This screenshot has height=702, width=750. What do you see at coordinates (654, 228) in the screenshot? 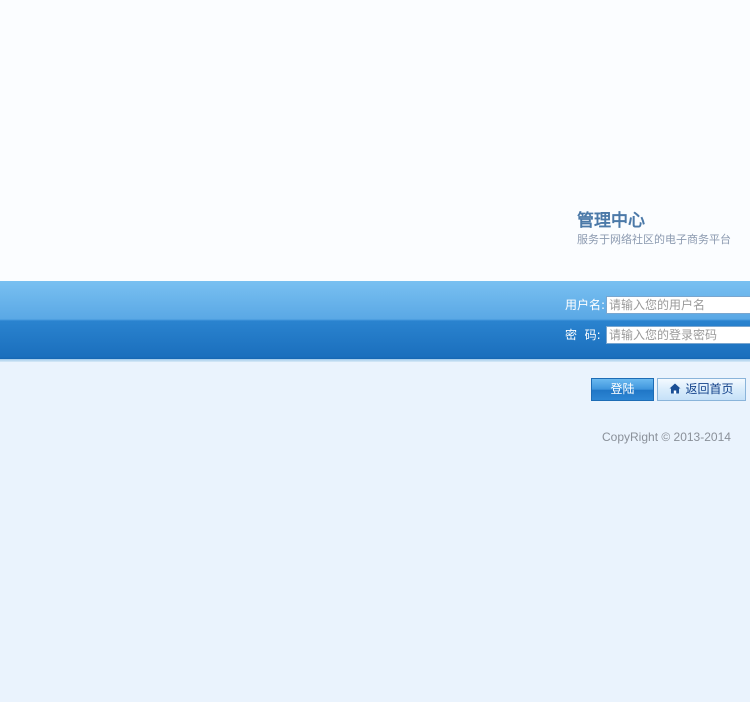
I see `brand-block: 管理中心 服务于网络社区的电子商务平台` at bounding box center [654, 228].